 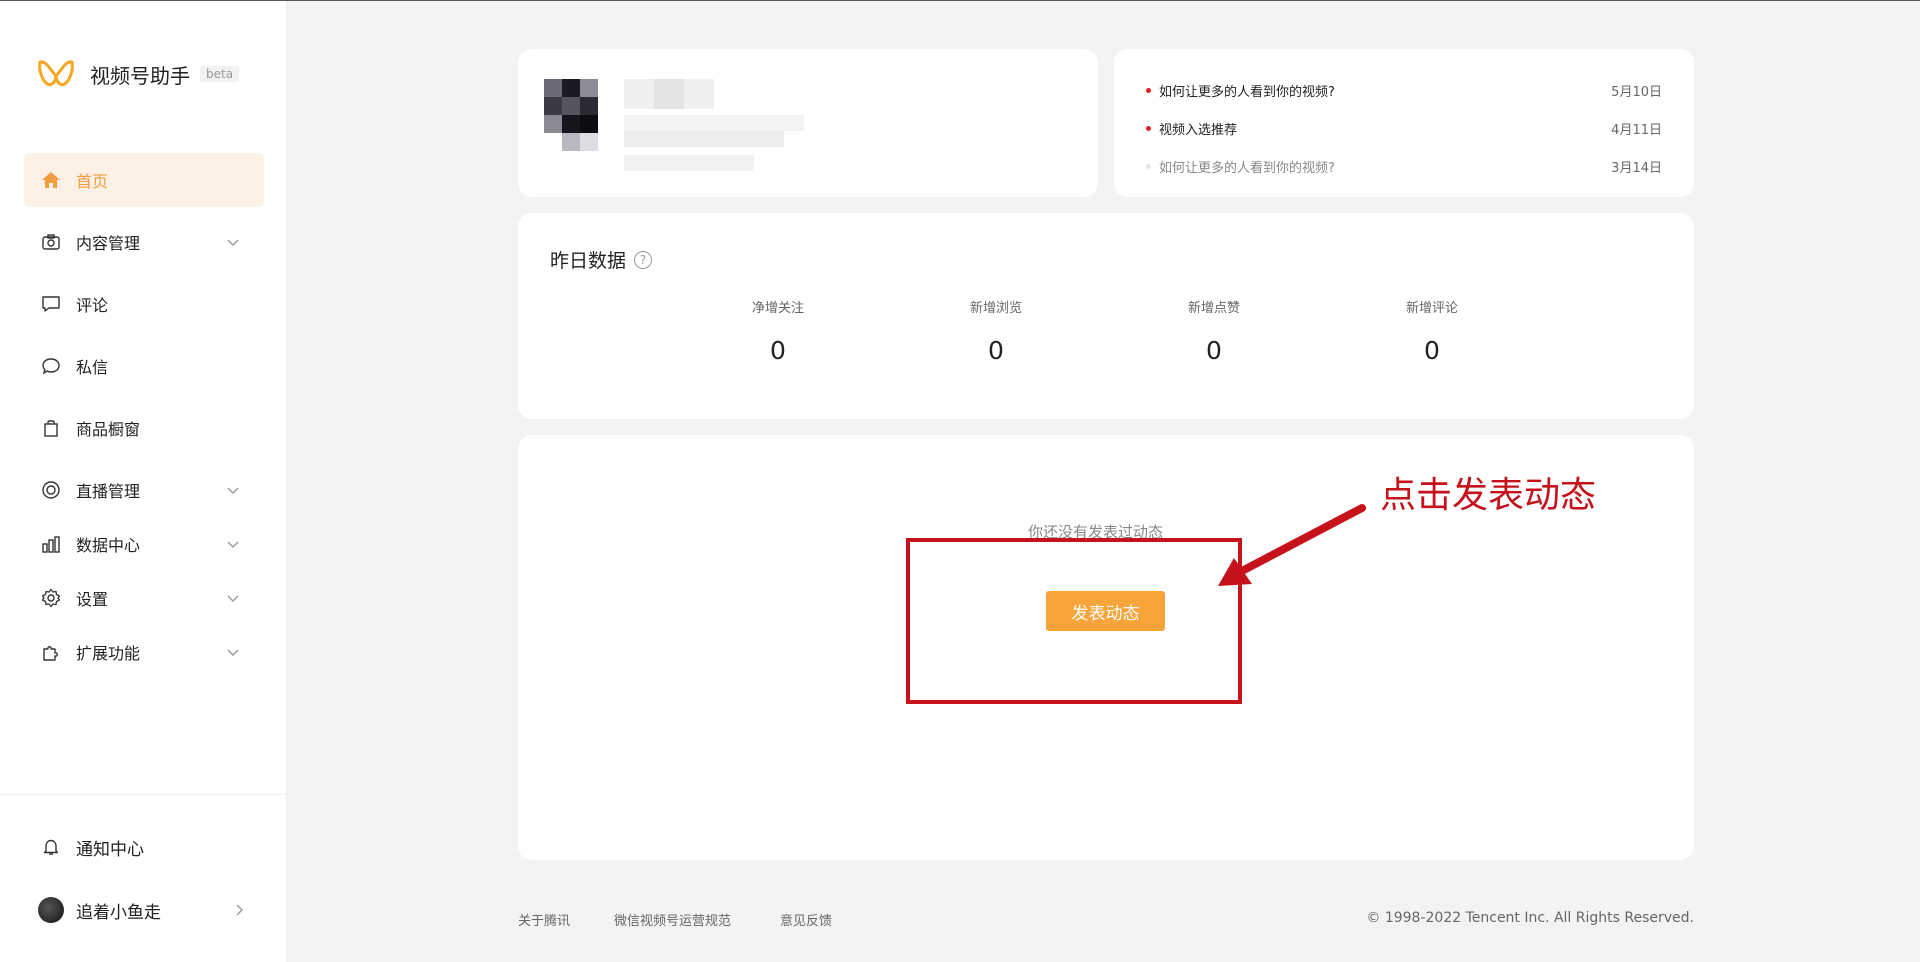 I want to click on sidebar-item-label: 首页, so click(x=92, y=181).